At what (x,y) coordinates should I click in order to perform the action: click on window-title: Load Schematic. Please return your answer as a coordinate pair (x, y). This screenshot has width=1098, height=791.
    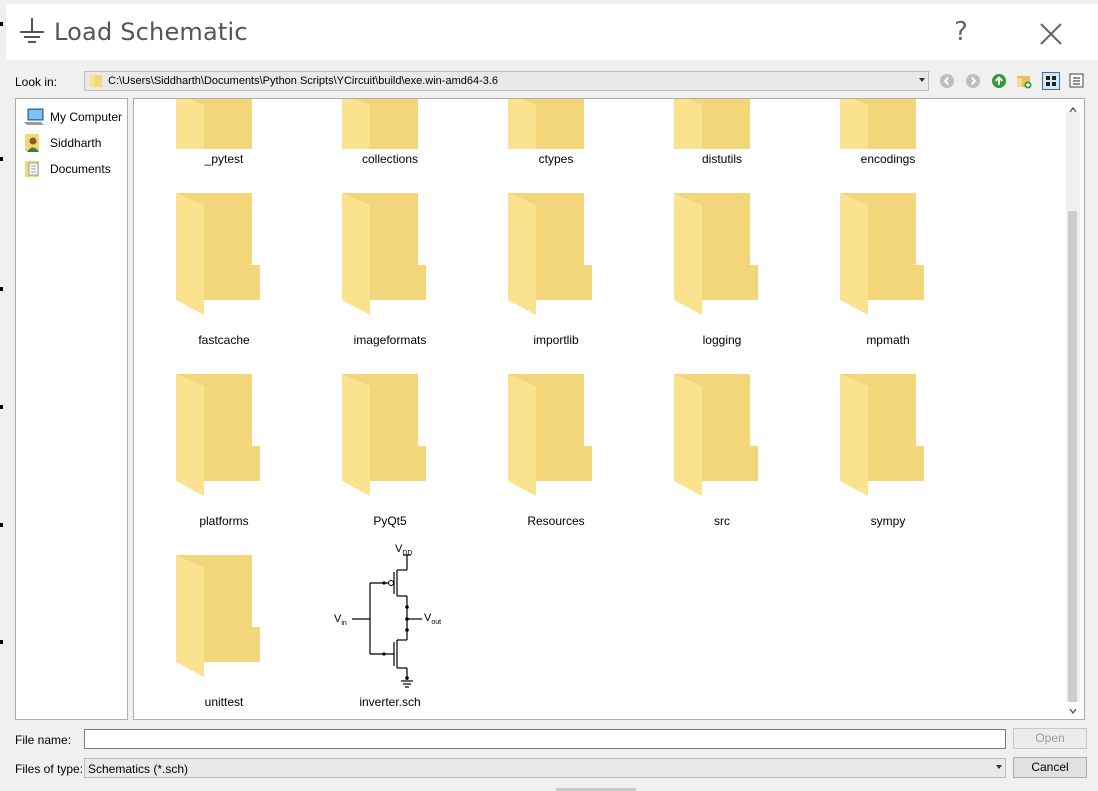
    Looking at the image, I should click on (151, 32).